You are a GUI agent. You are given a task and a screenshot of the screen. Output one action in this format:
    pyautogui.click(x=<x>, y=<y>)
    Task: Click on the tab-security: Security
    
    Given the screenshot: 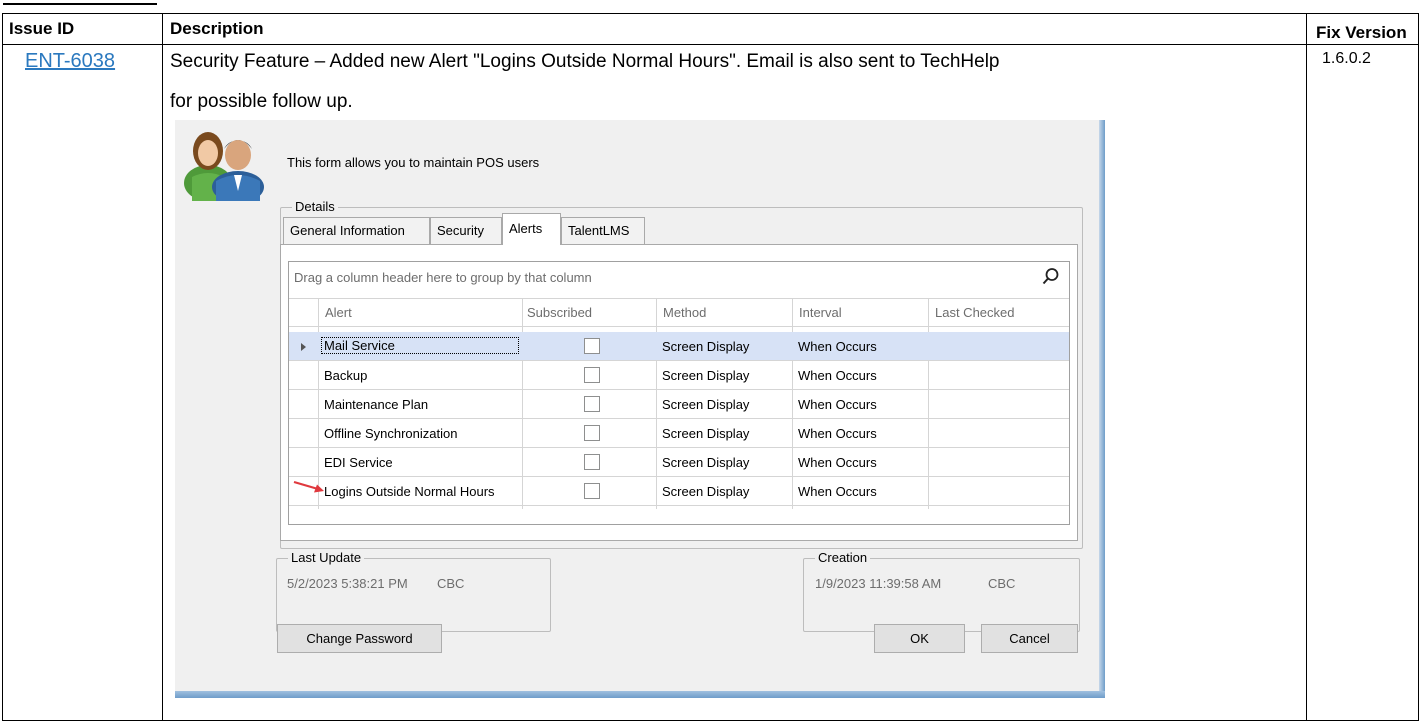 What is the action you would take?
    pyautogui.click(x=466, y=230)
    